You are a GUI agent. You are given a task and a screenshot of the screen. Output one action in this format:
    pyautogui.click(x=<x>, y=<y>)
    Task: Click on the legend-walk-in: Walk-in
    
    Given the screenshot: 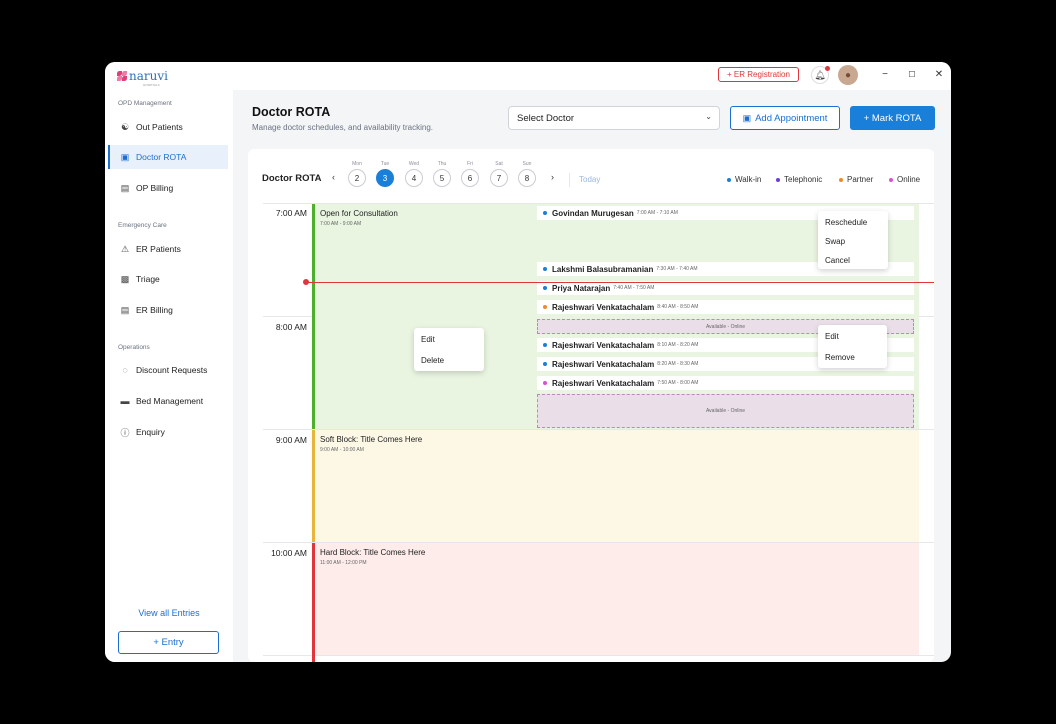 What is the action you would take?
    pyautogui.click(x=744, y=179)
    